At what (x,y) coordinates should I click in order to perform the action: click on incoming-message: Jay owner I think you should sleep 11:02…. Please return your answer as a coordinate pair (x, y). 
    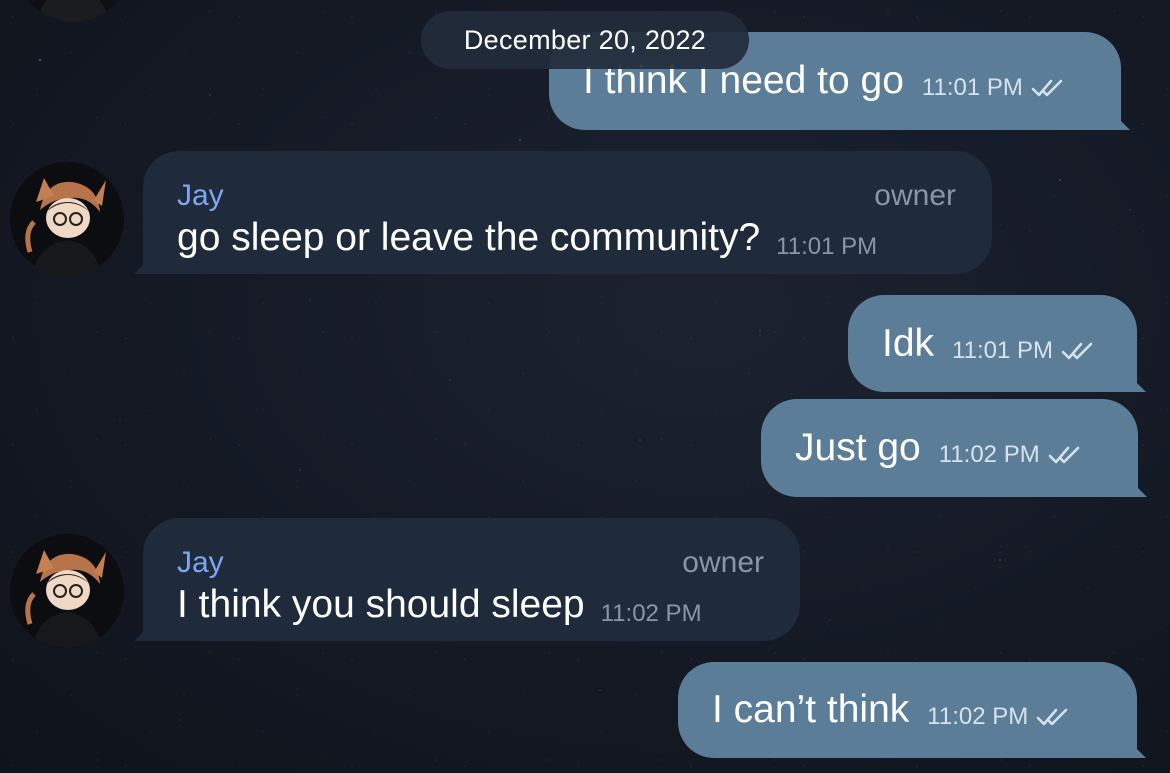
    Looking at the image, I should click on (471, 579).